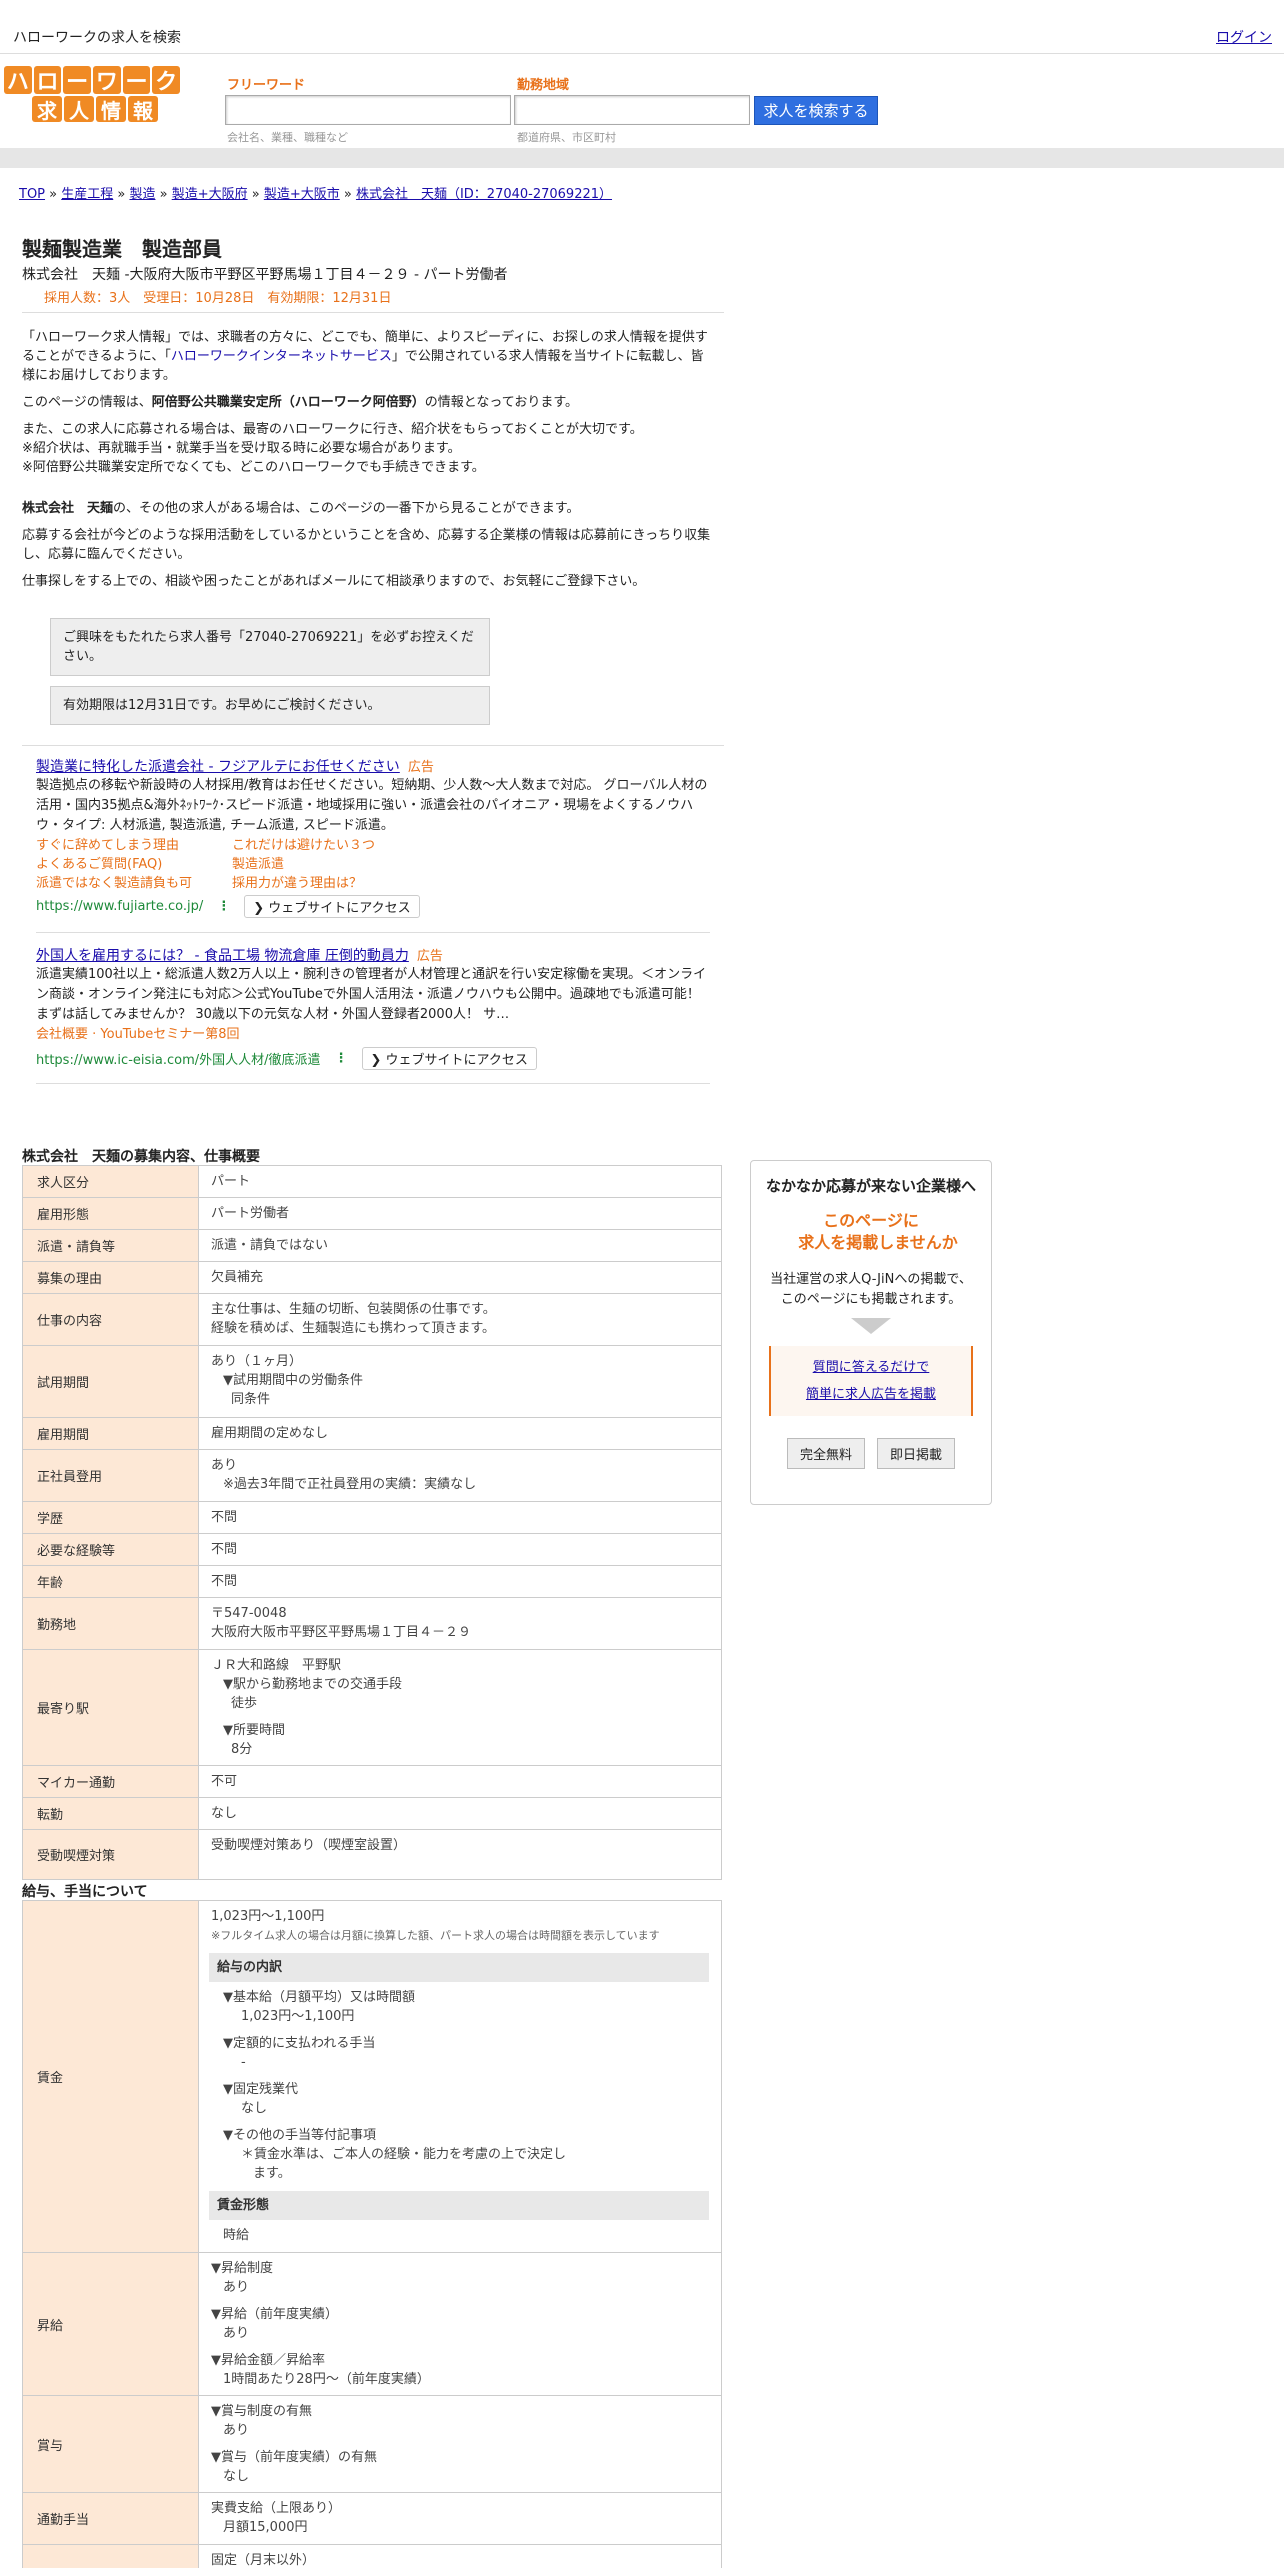 The width and height of the screenshot is (1284, 2568). Describe the element at coordinates (1244, 37) in the screenshot. I see `login-link: ログイン` at that location.